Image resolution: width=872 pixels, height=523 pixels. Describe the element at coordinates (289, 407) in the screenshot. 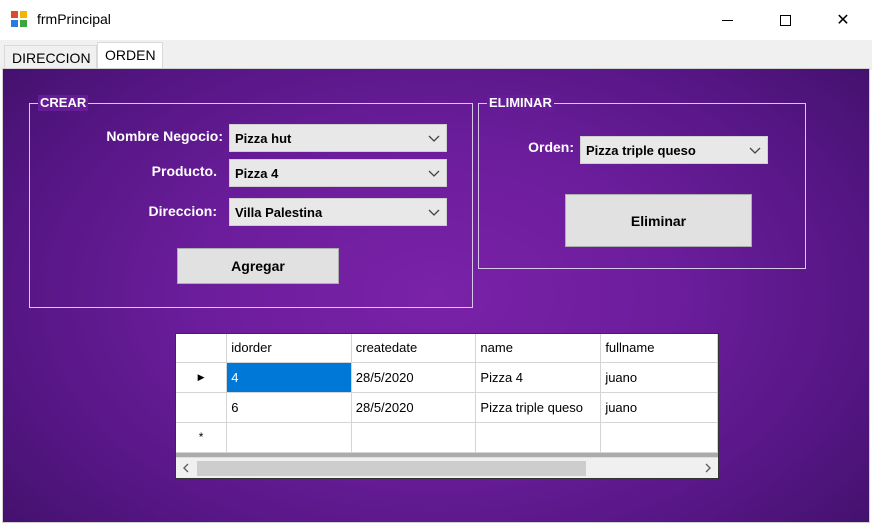

I see `table-cell: 6` at that location.